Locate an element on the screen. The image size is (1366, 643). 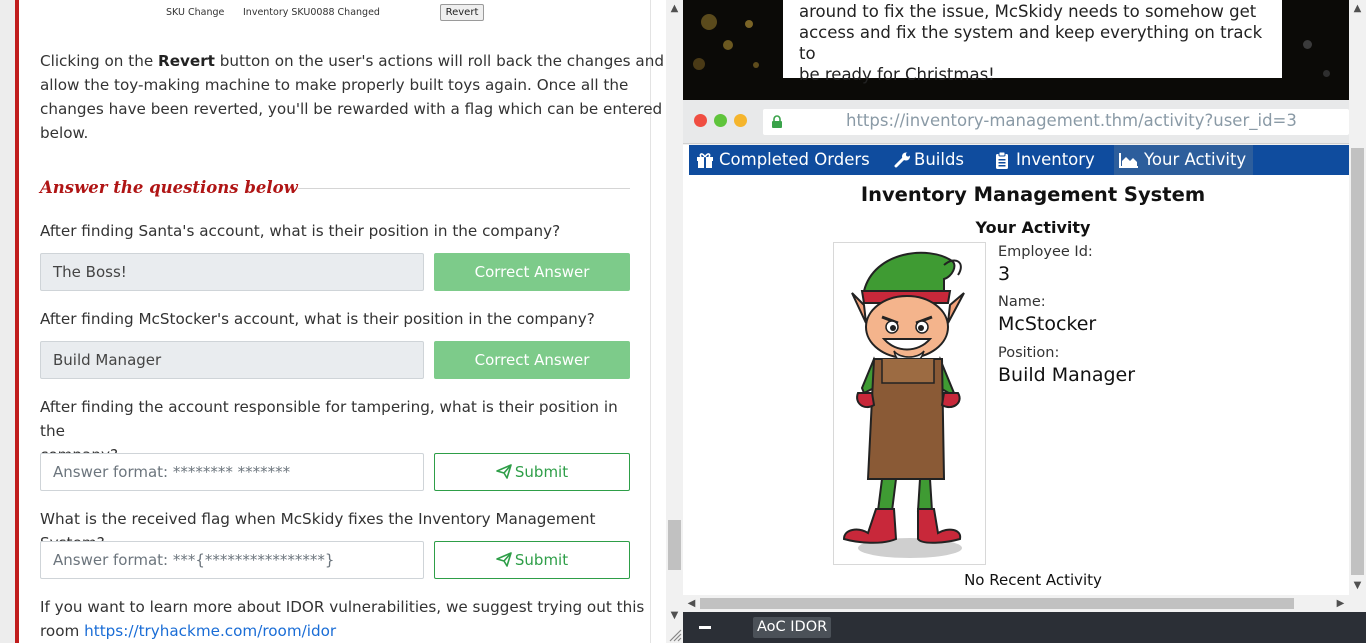
maximize-window-dot is located at coordinates (720, 120).